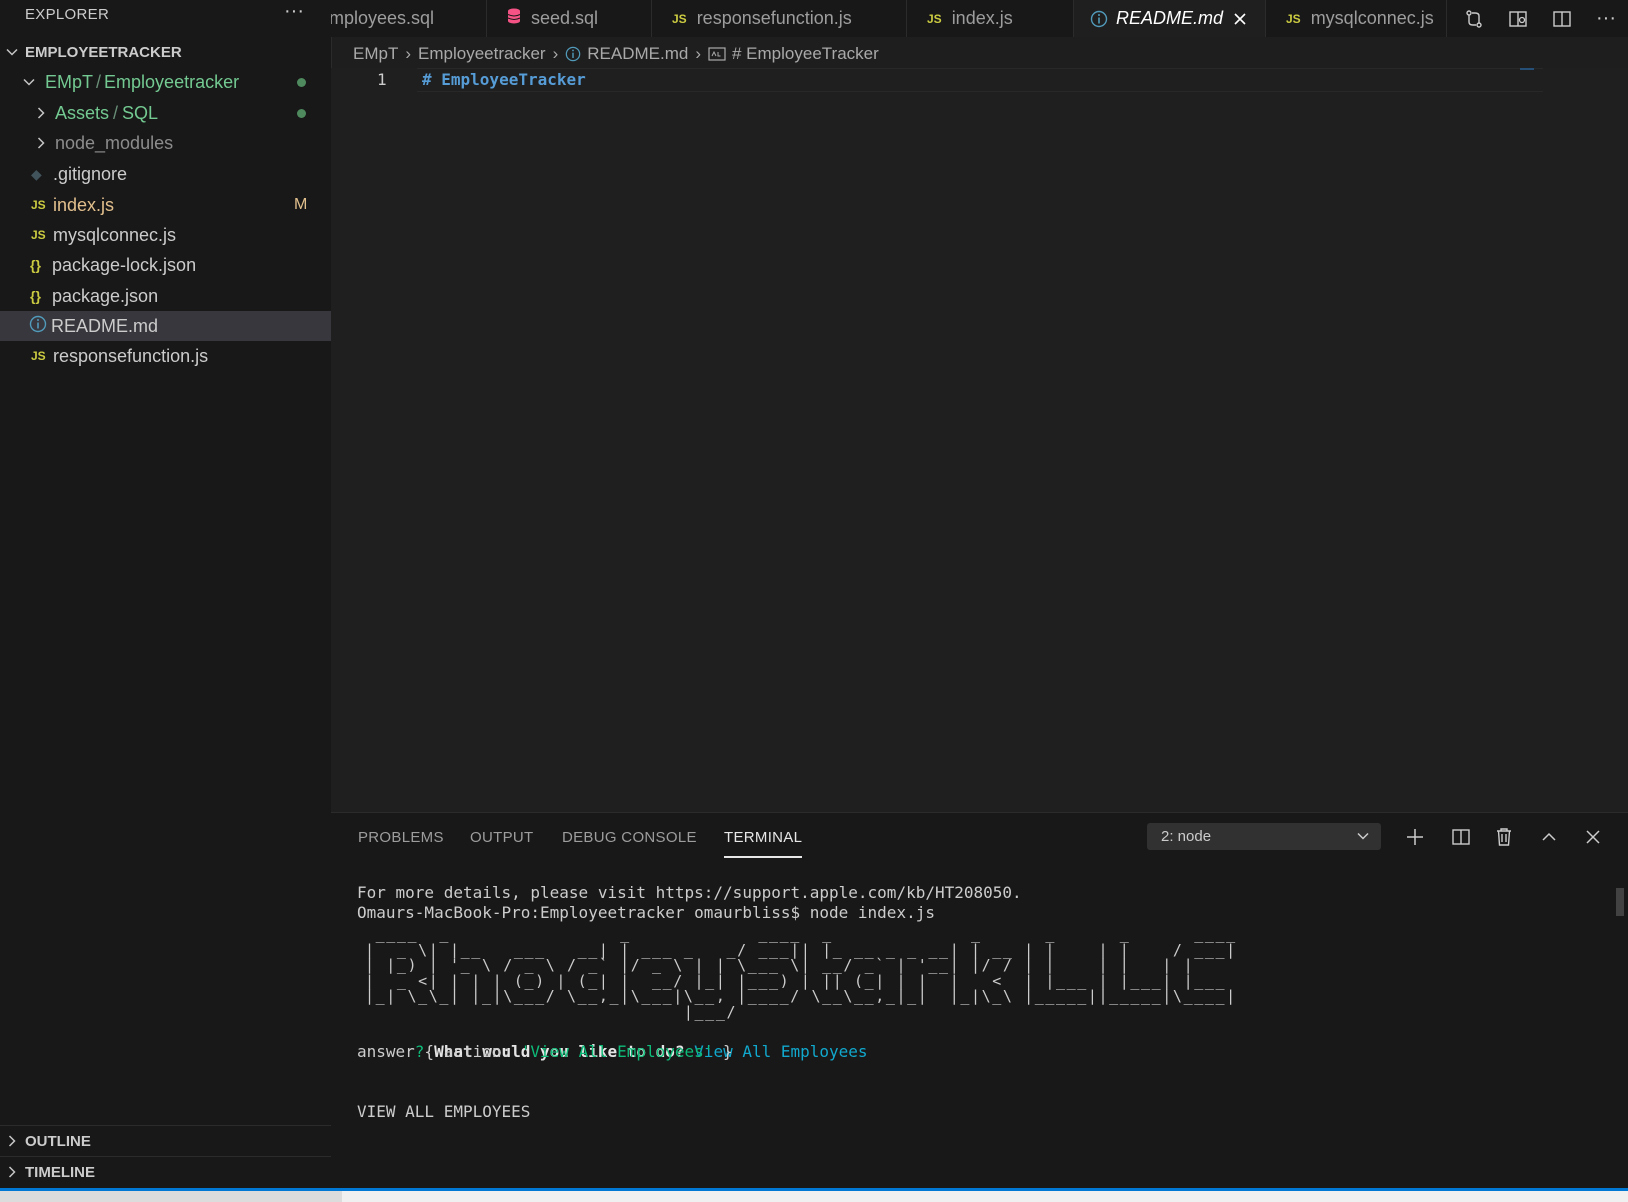 The width and height of the screenshot is (1628, 1202). Describe the element at coordinates (1372, 18) in the screenshot. I see `tab-label: mysqlconnec.js` at that location.